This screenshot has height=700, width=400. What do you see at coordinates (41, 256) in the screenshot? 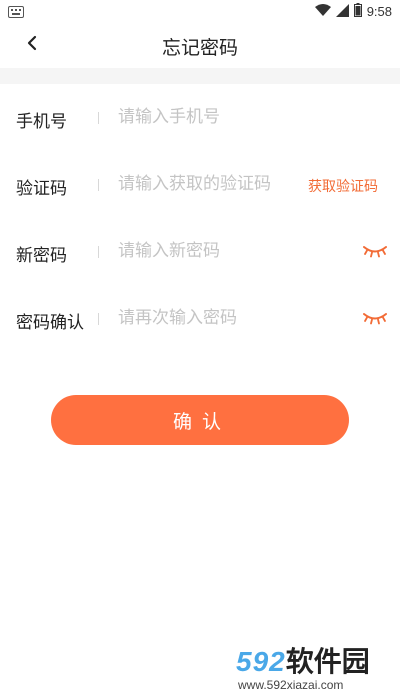
I see `new-password-label: 新密码` at bounding box center [41, 256].